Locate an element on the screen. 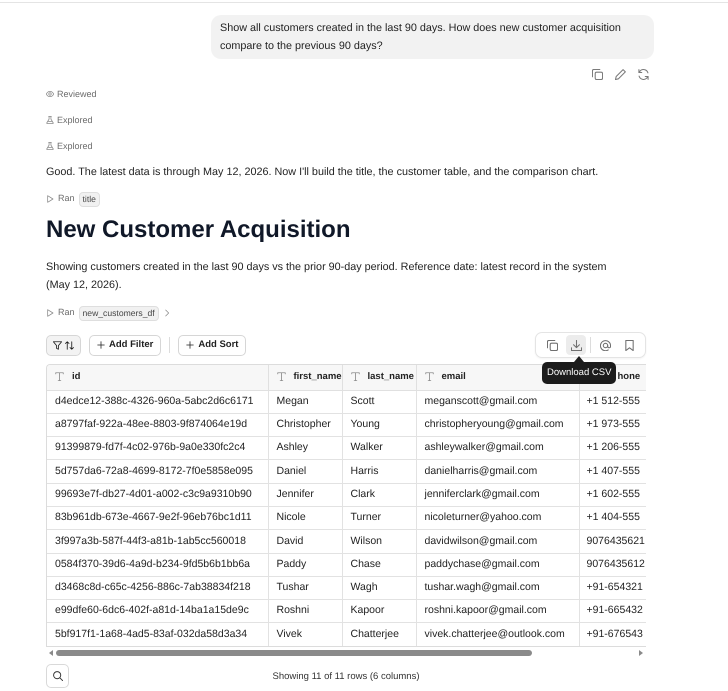  table-cell: d3468c8d-c65c-4256-886c-7ab38834f218 is located at coordinates (157, 588).